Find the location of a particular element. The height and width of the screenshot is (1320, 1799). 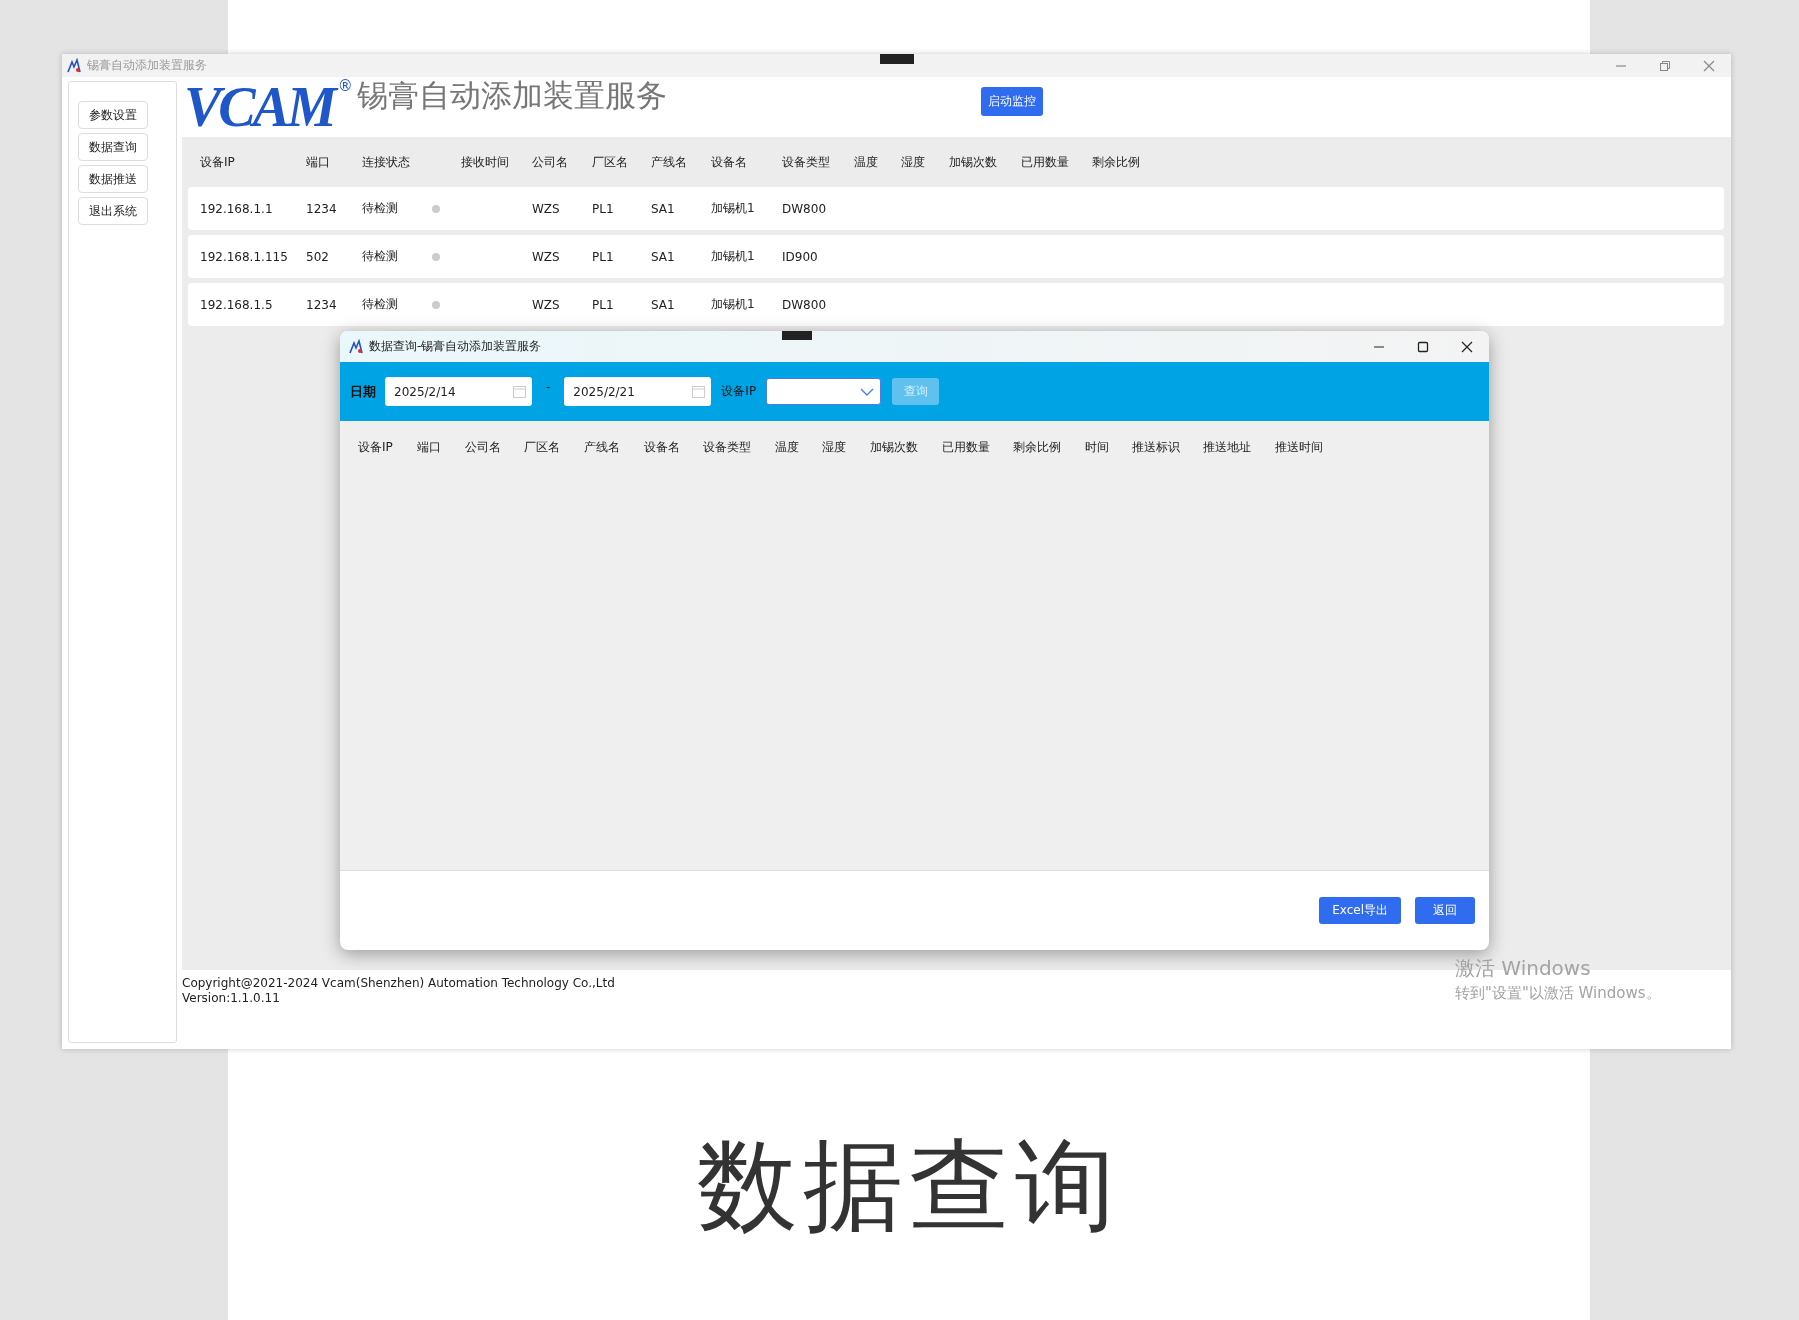

start-date-field: 2025/2/14 is located at coordinates (458, 391).